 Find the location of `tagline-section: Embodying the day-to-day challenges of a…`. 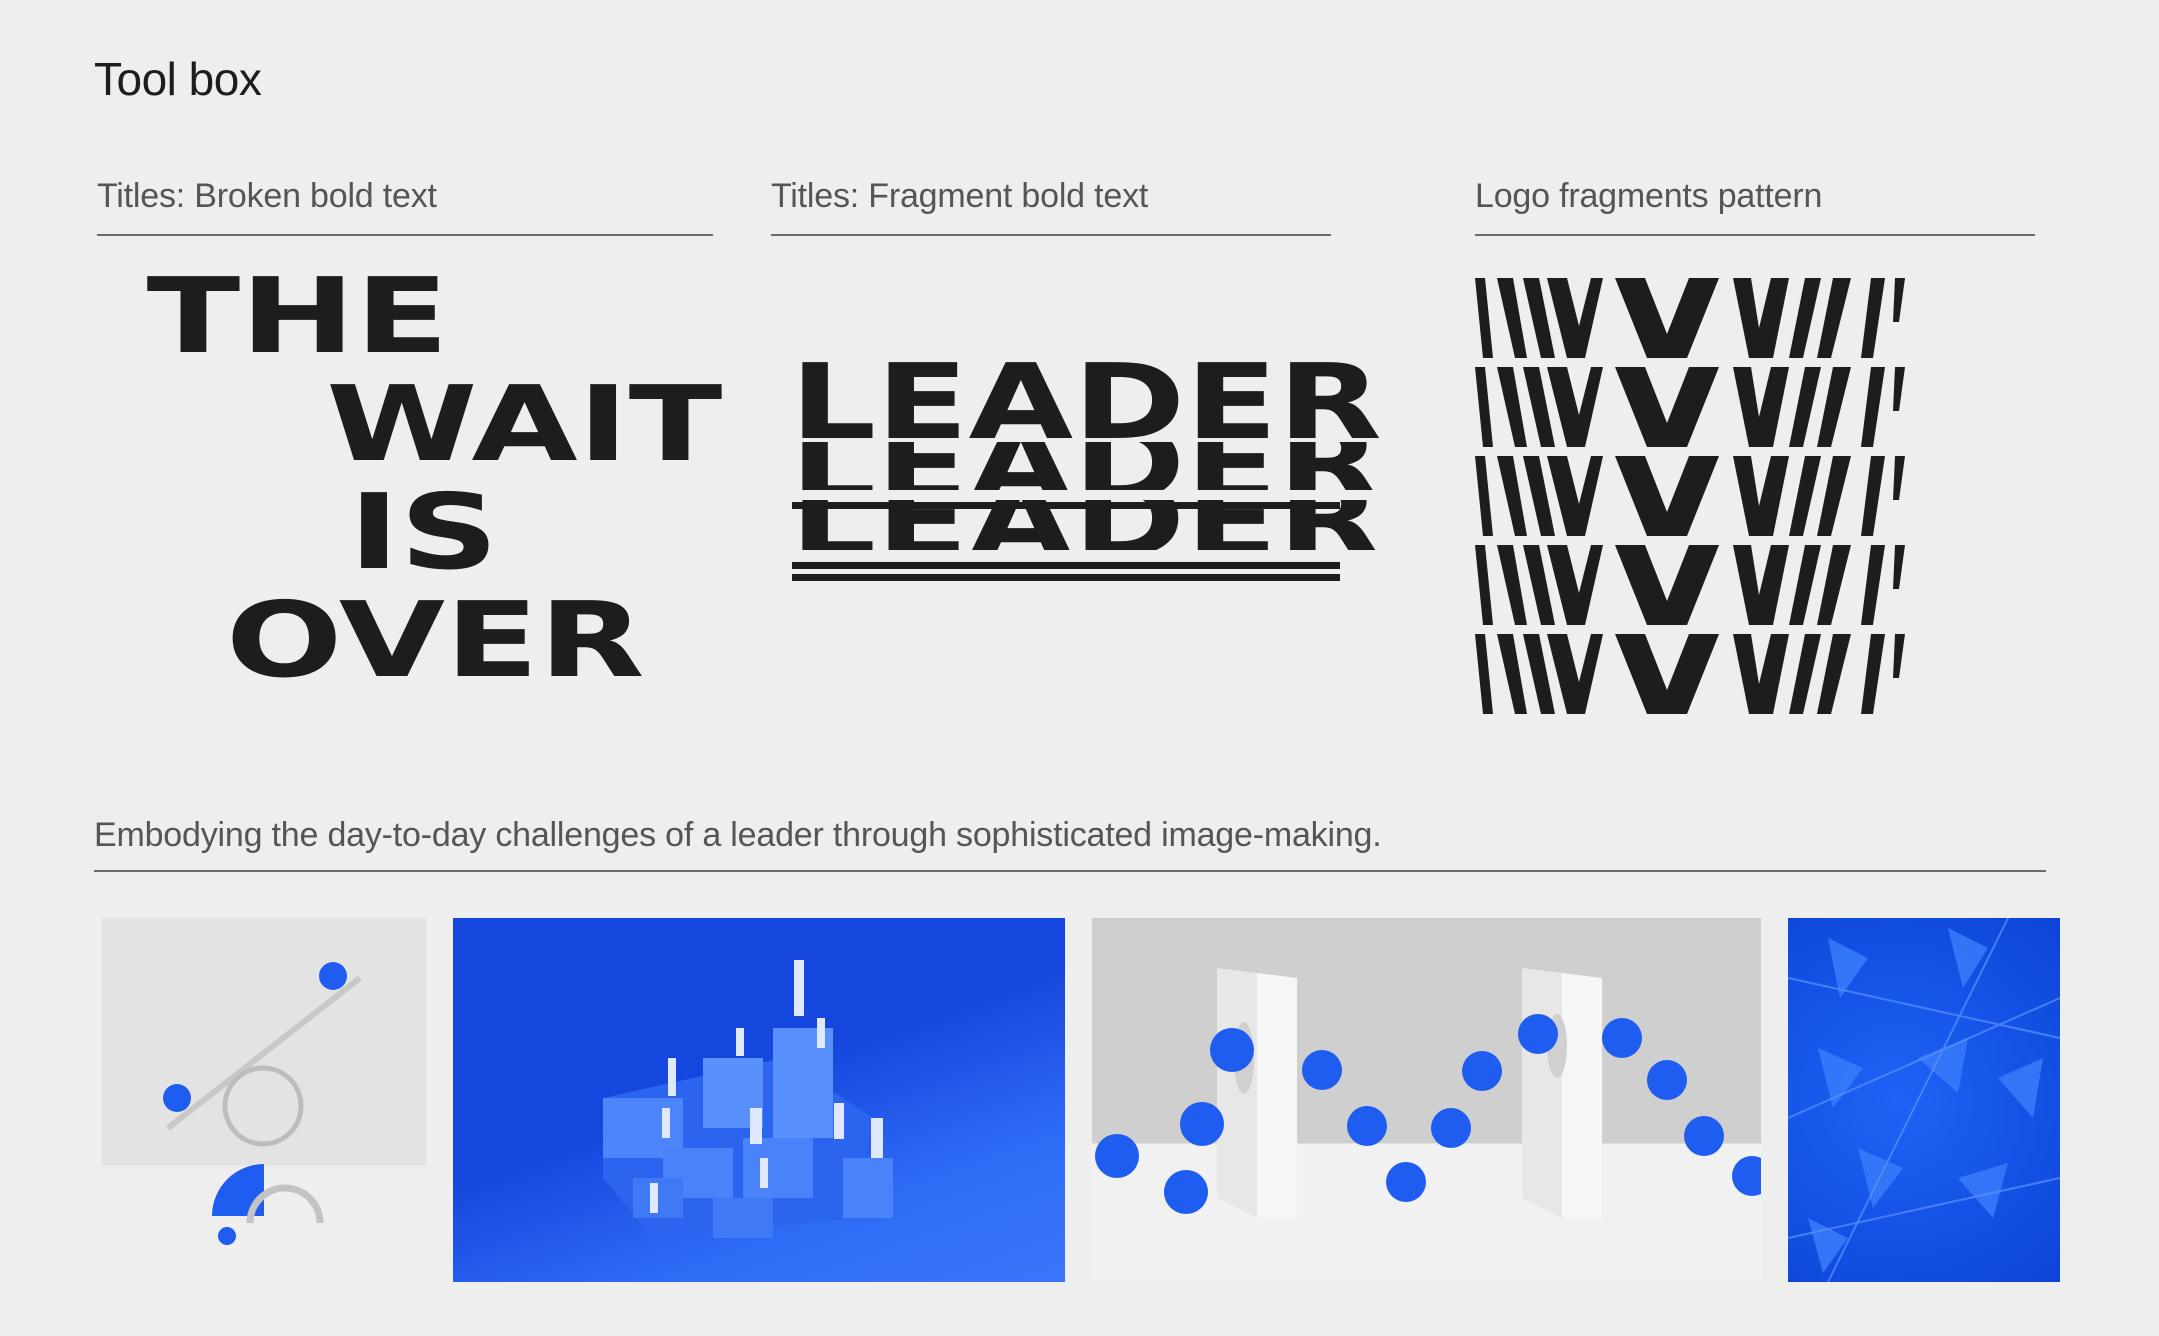

tagline-section: Embodying the day-to-day challenges of a… is located at coordinates (1070, 841).